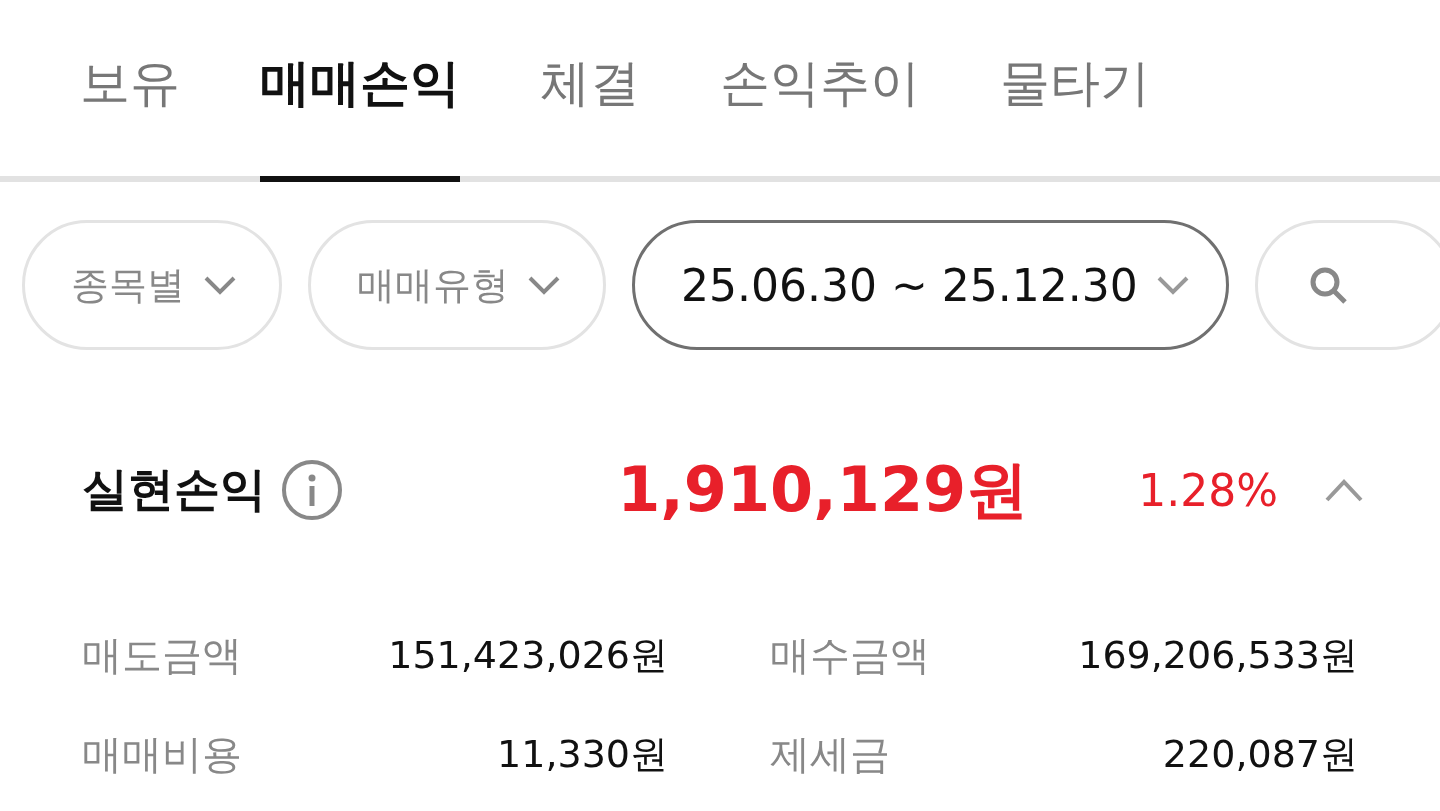 Image resolution: width=1440 pixels, height=811 pixels. What do you see at coordinates (590, 91) in the screenshot?
I see `tab: 체결` at bounding box center [590, 91].